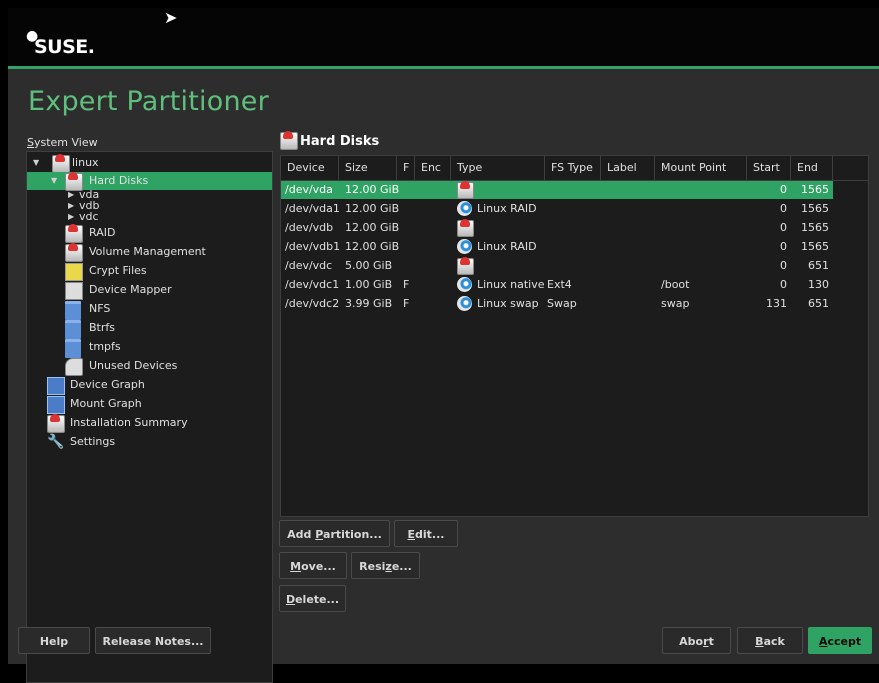  I want to click on unused-devices-icon, so click(74, 367).